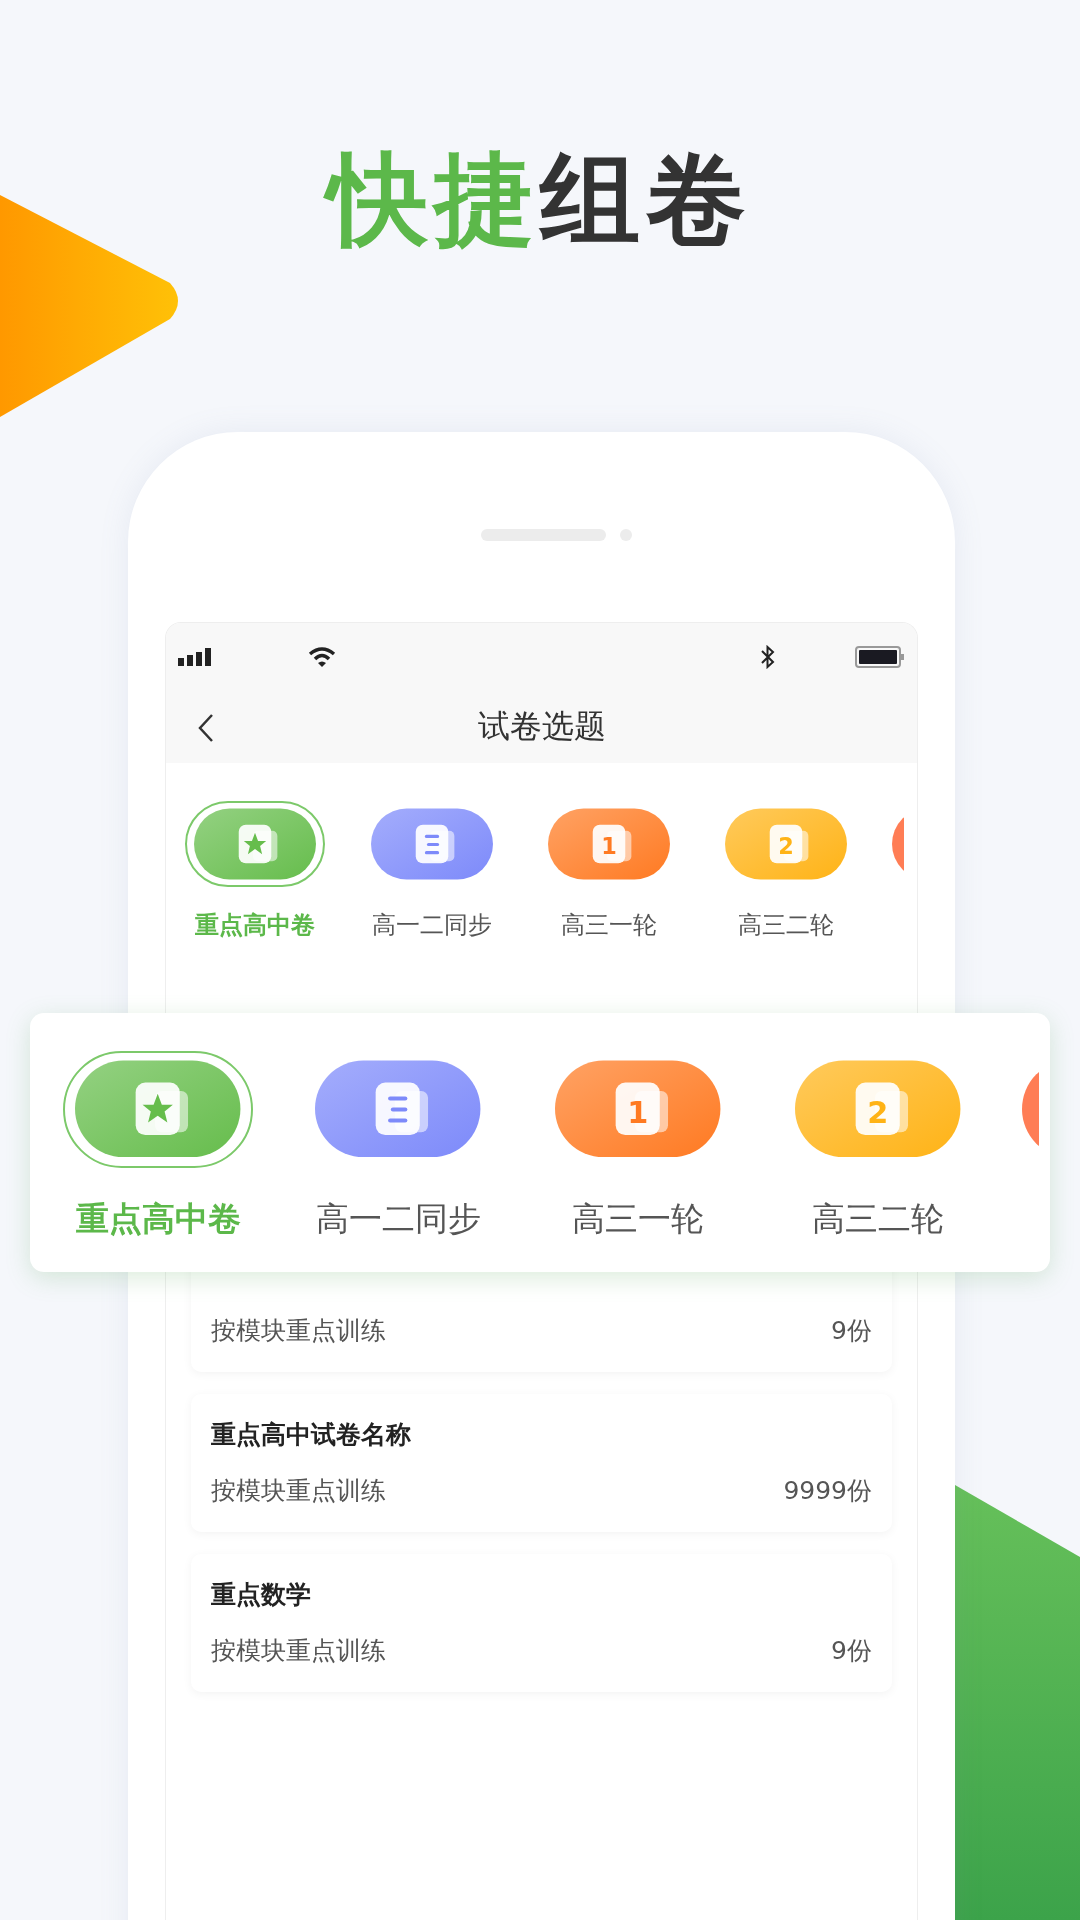  What do you see at coordinates (311, 1434) in the screenshot?
I see `paper-title: 重点高中试卷名称` at bounding box center [311, 1434].